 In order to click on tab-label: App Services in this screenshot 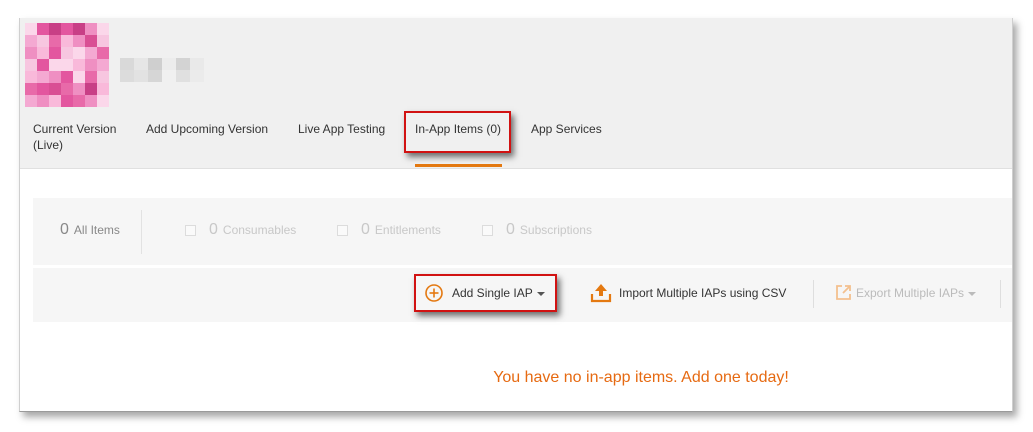, I will do `click(566, 129)`.